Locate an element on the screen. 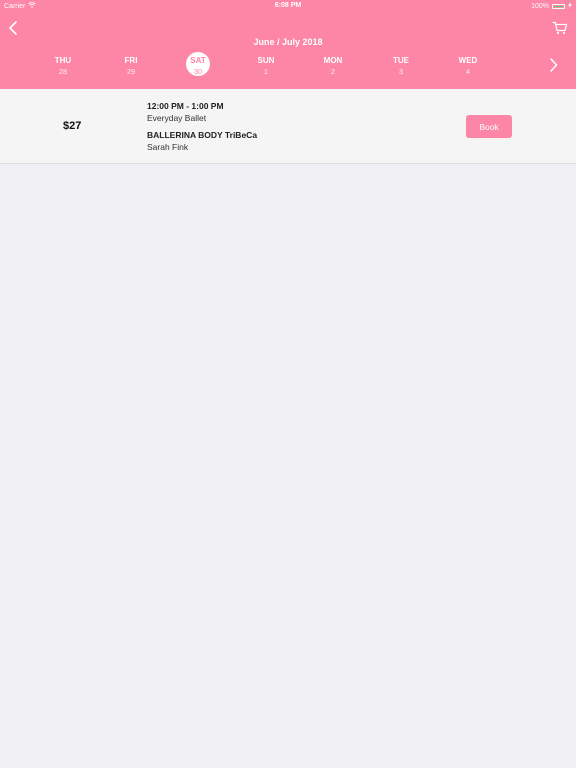 This screenshot has width=576, height=768. next-week-button is located at coordinates (553, 65).